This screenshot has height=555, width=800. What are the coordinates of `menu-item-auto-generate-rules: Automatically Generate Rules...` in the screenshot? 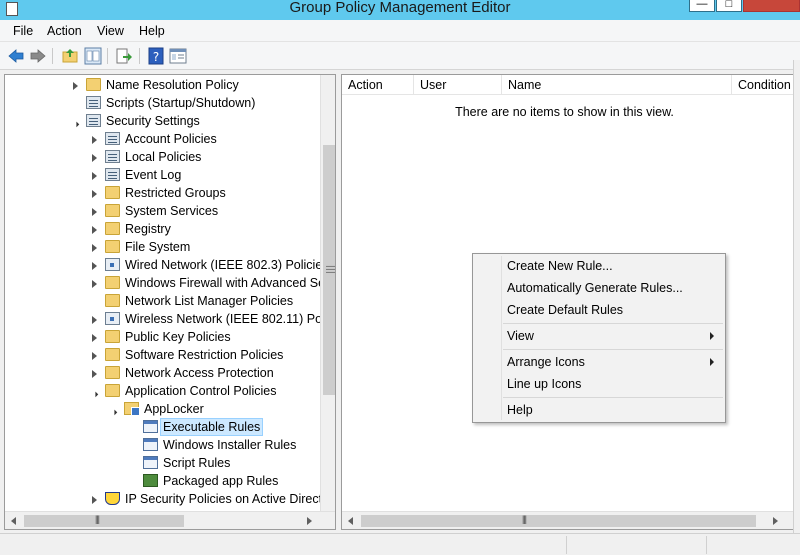 It's located at (595, 288).